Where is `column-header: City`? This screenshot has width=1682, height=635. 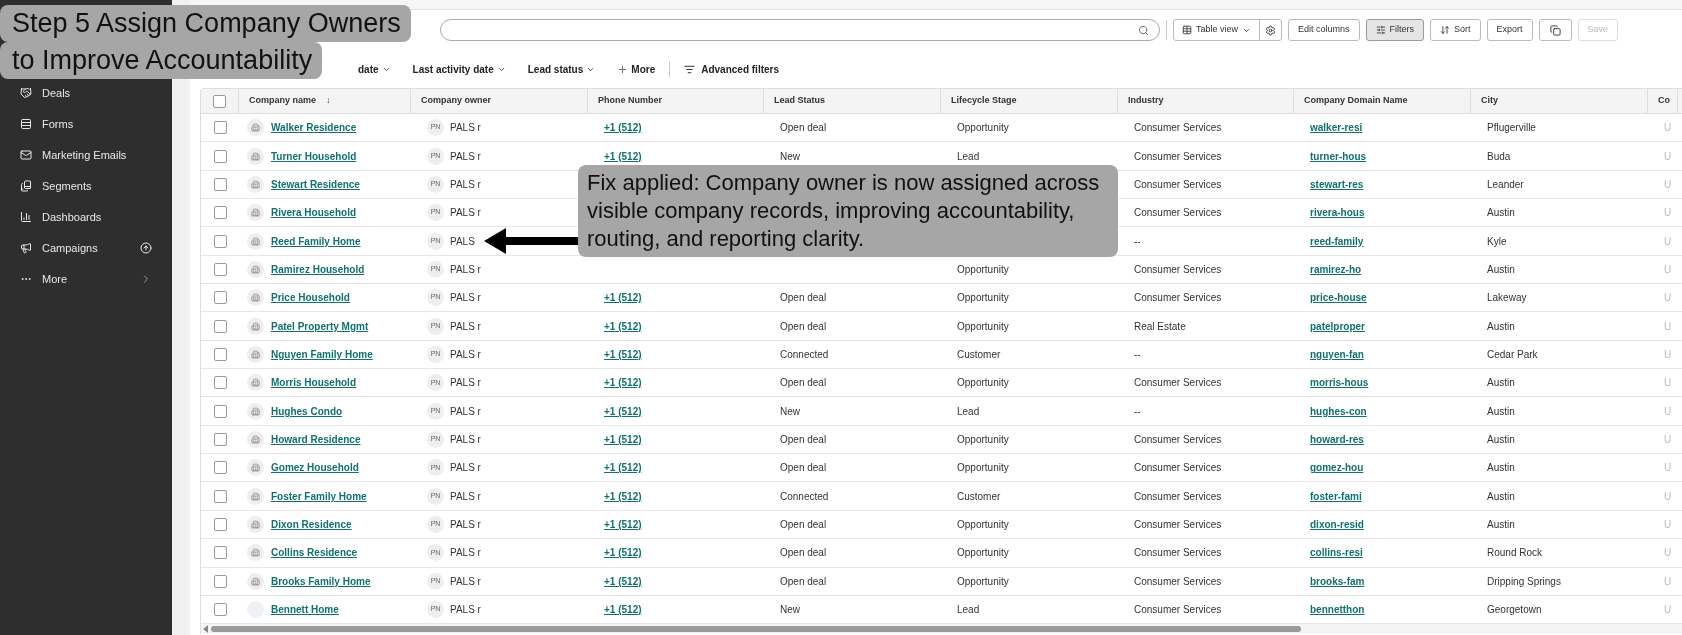 column-header: City is located at coordinates (1559, 101).